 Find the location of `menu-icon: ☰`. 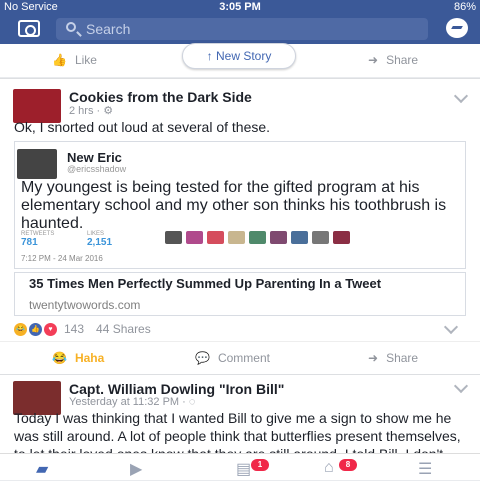

menu-icon: ☰ is located at coordinates (430, 468).